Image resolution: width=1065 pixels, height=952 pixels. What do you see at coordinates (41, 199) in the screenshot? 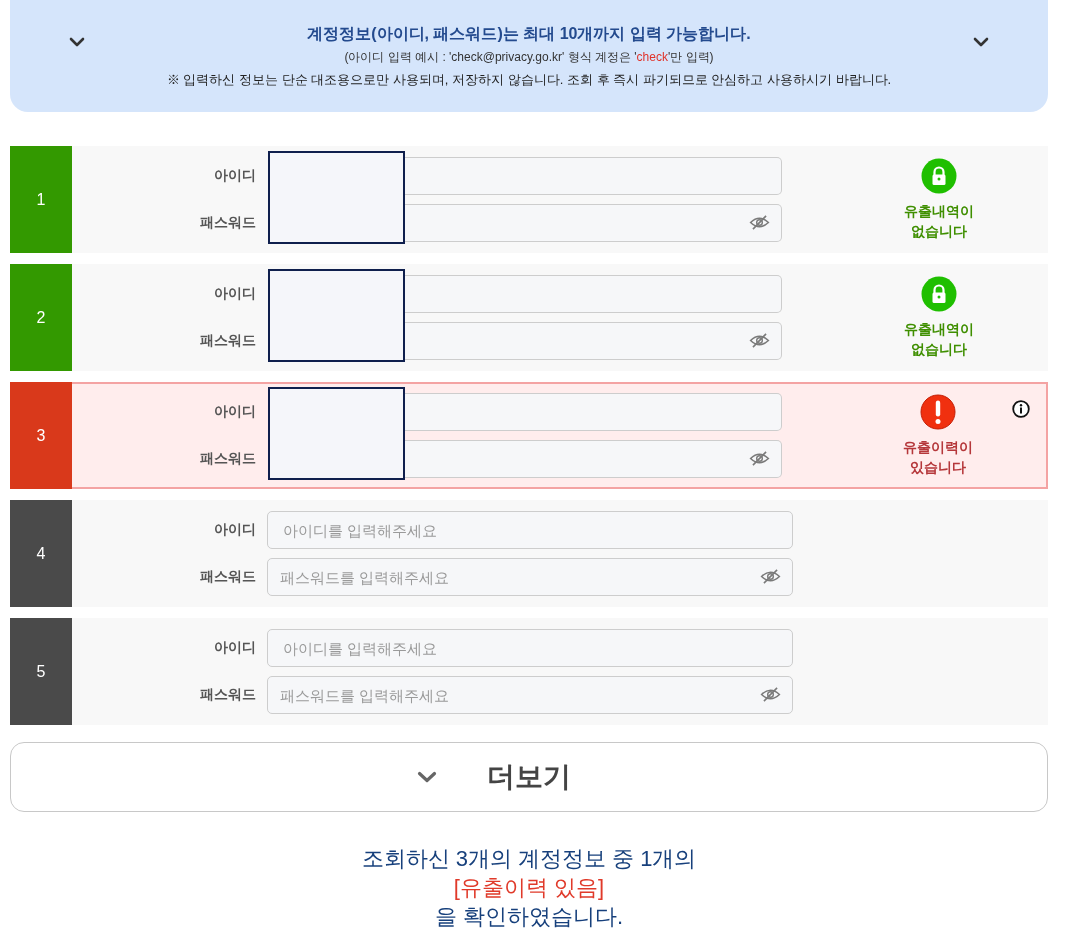
I see `row-number: 1` at bounding box center [41, 199].